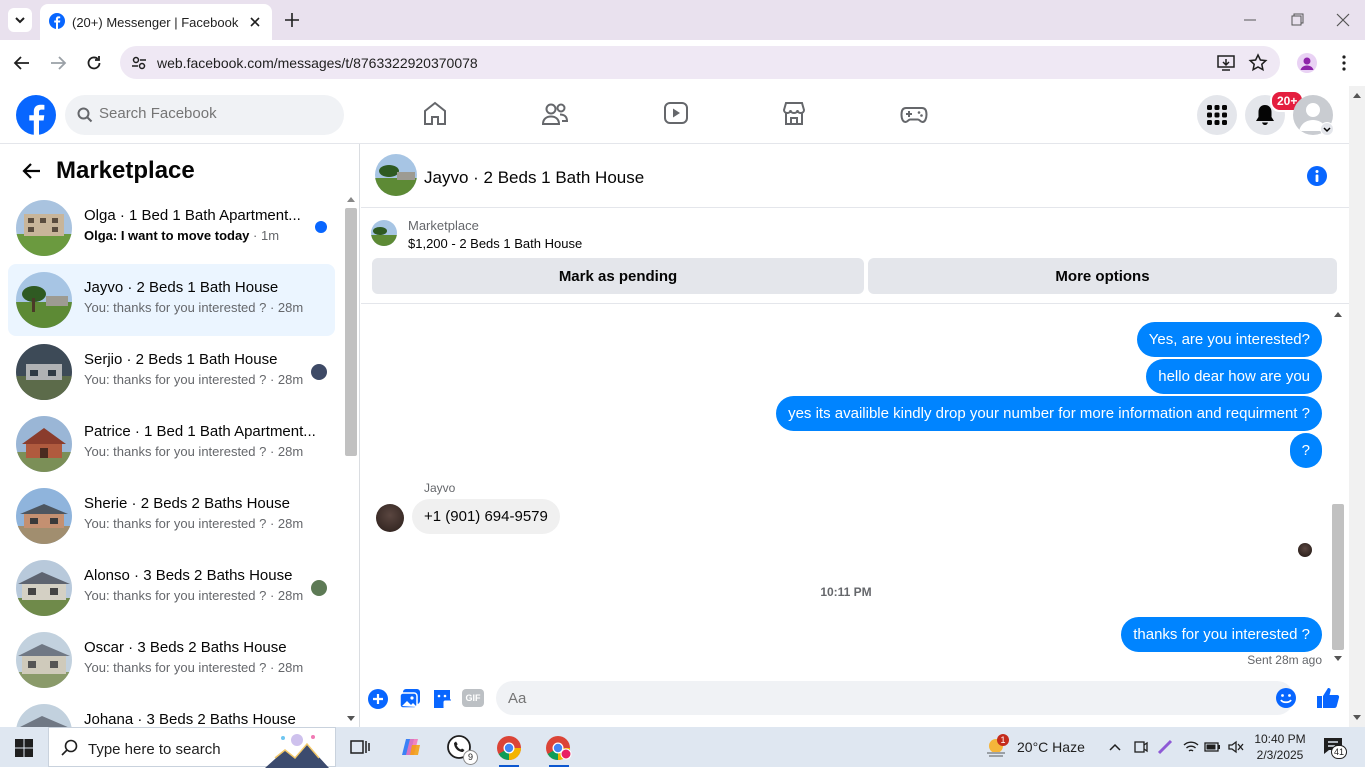 This screenshot has width=1365, height=768. What do you see at coordinates (1213, 747) in the screenshot?
I see `battery-icon` at bounding box center [1213, 747].